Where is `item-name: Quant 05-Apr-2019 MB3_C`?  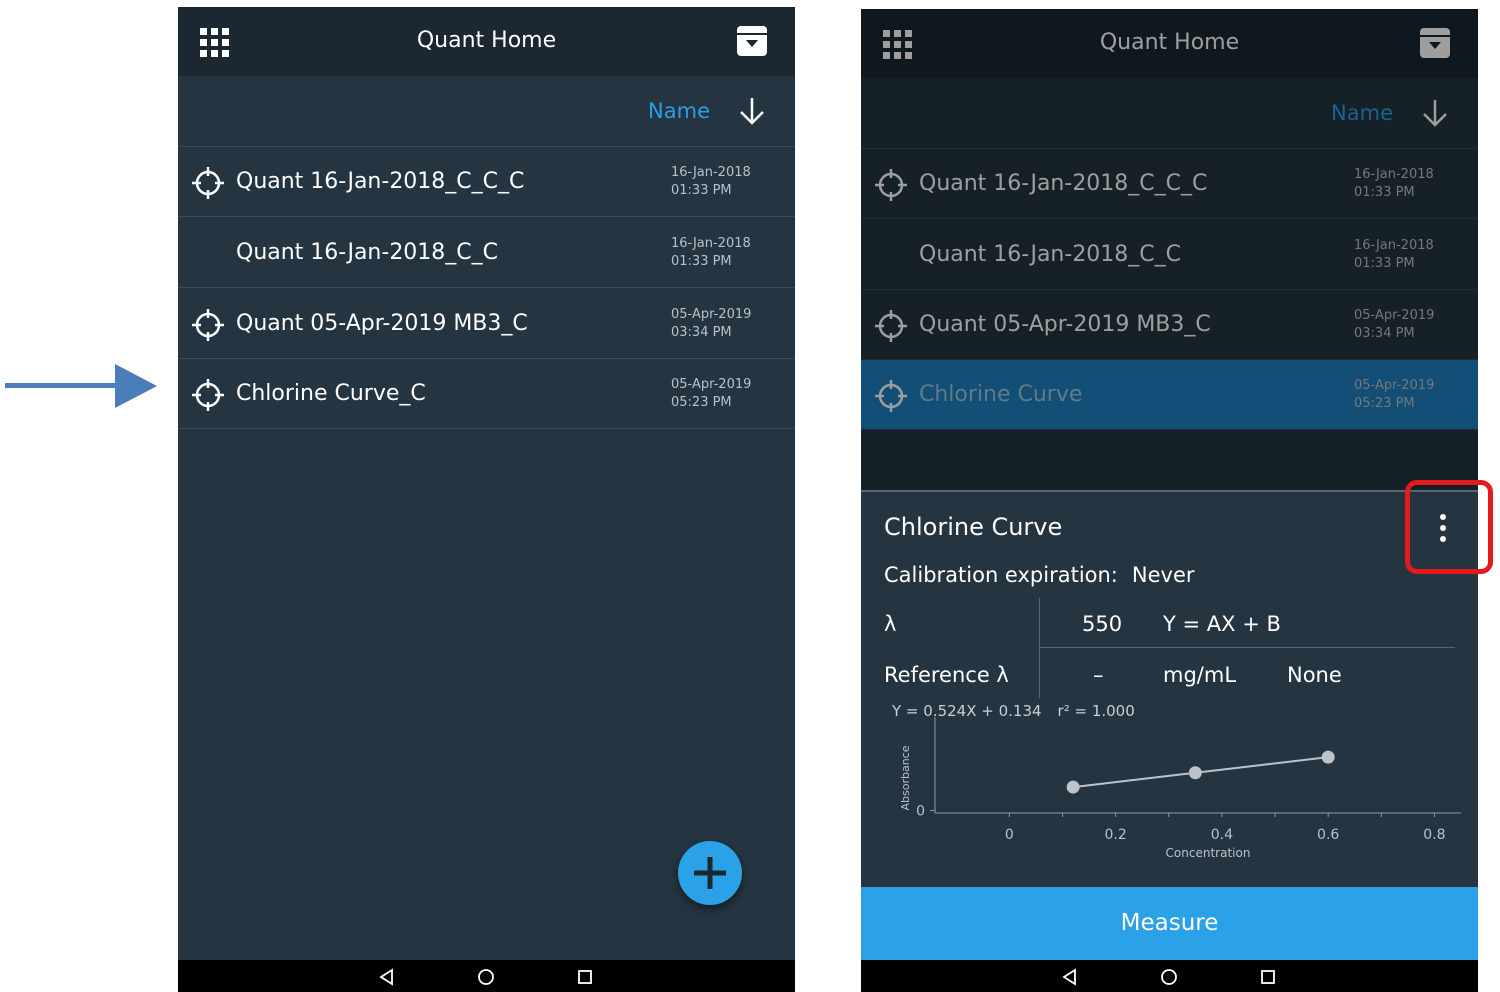
item-name: Quant 05-Apr-2019 MB3_C is located at coordinates (382, 323).